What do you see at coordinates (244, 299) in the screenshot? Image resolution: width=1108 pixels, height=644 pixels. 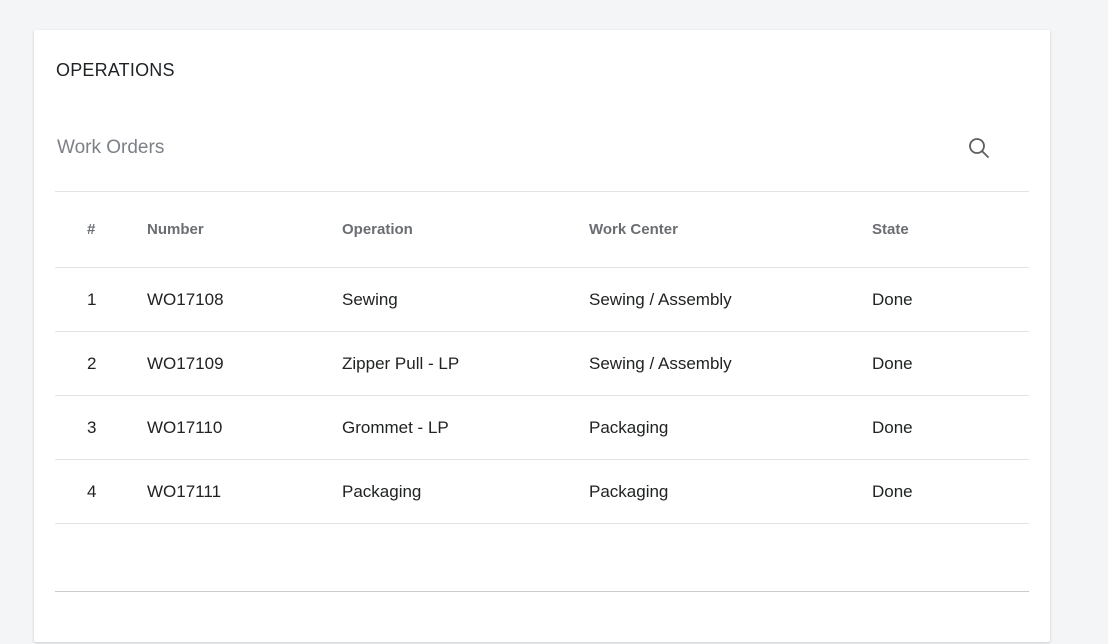 I see `cell-number: WO17108` at bounding box center [244, 299].